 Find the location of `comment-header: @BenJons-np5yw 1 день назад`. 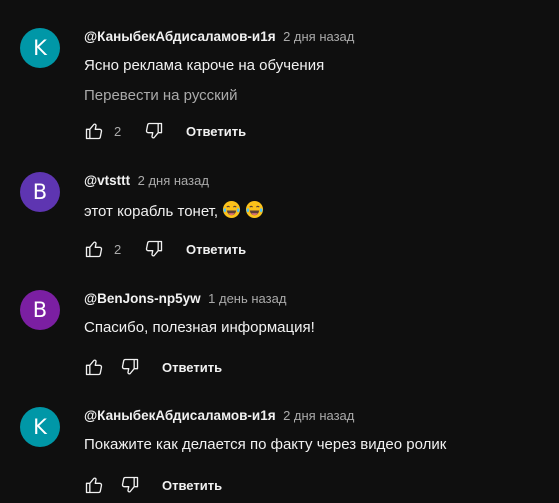

comment-header: @BenJons-np5yw 1 день назад is located at coordinates (185, 299).